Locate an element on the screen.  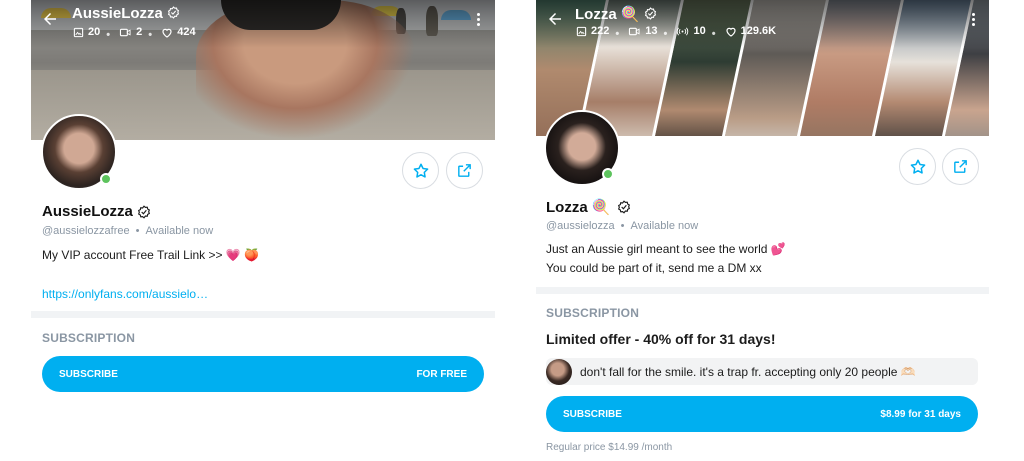
profile-handle: @aussielozza is located at coordinates (580, 226).